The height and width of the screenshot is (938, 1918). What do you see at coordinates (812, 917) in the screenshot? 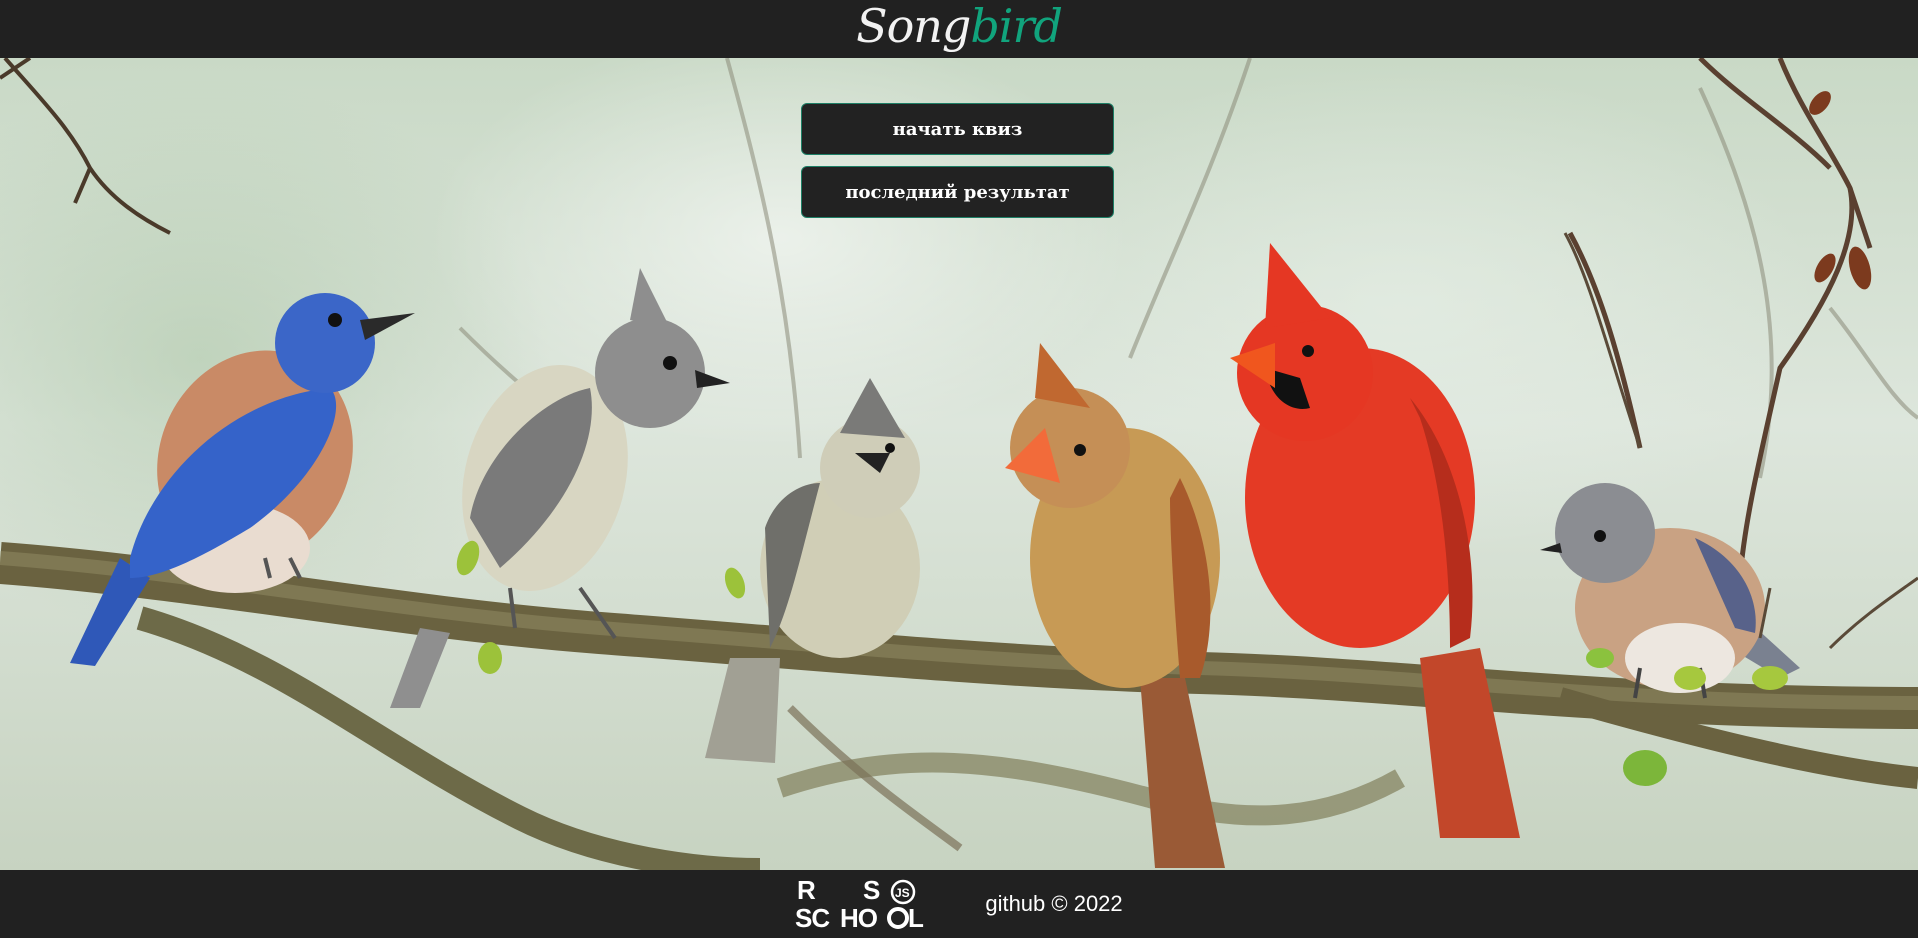
I see `svg-text: SC` at bounding box center [812, 917].